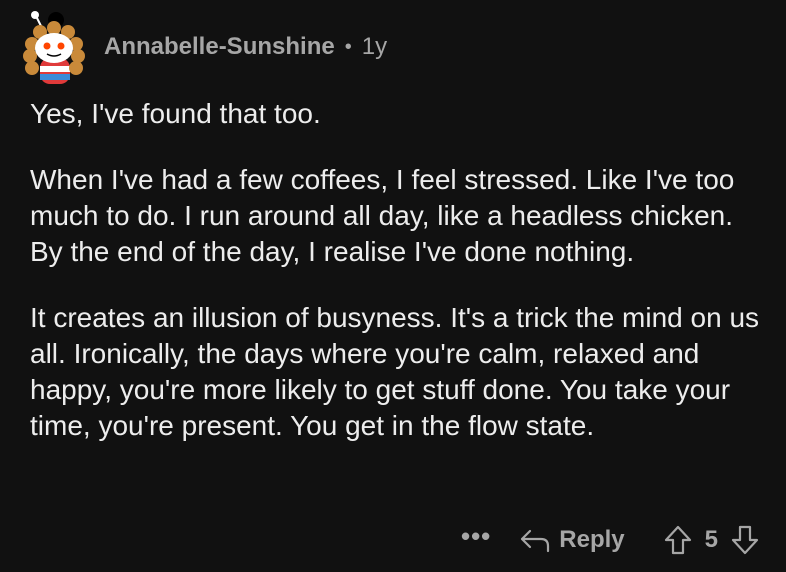  Describe the element at coordinates (535, 541) in the screenshot. I see `reply-arrow-icon` at that location.